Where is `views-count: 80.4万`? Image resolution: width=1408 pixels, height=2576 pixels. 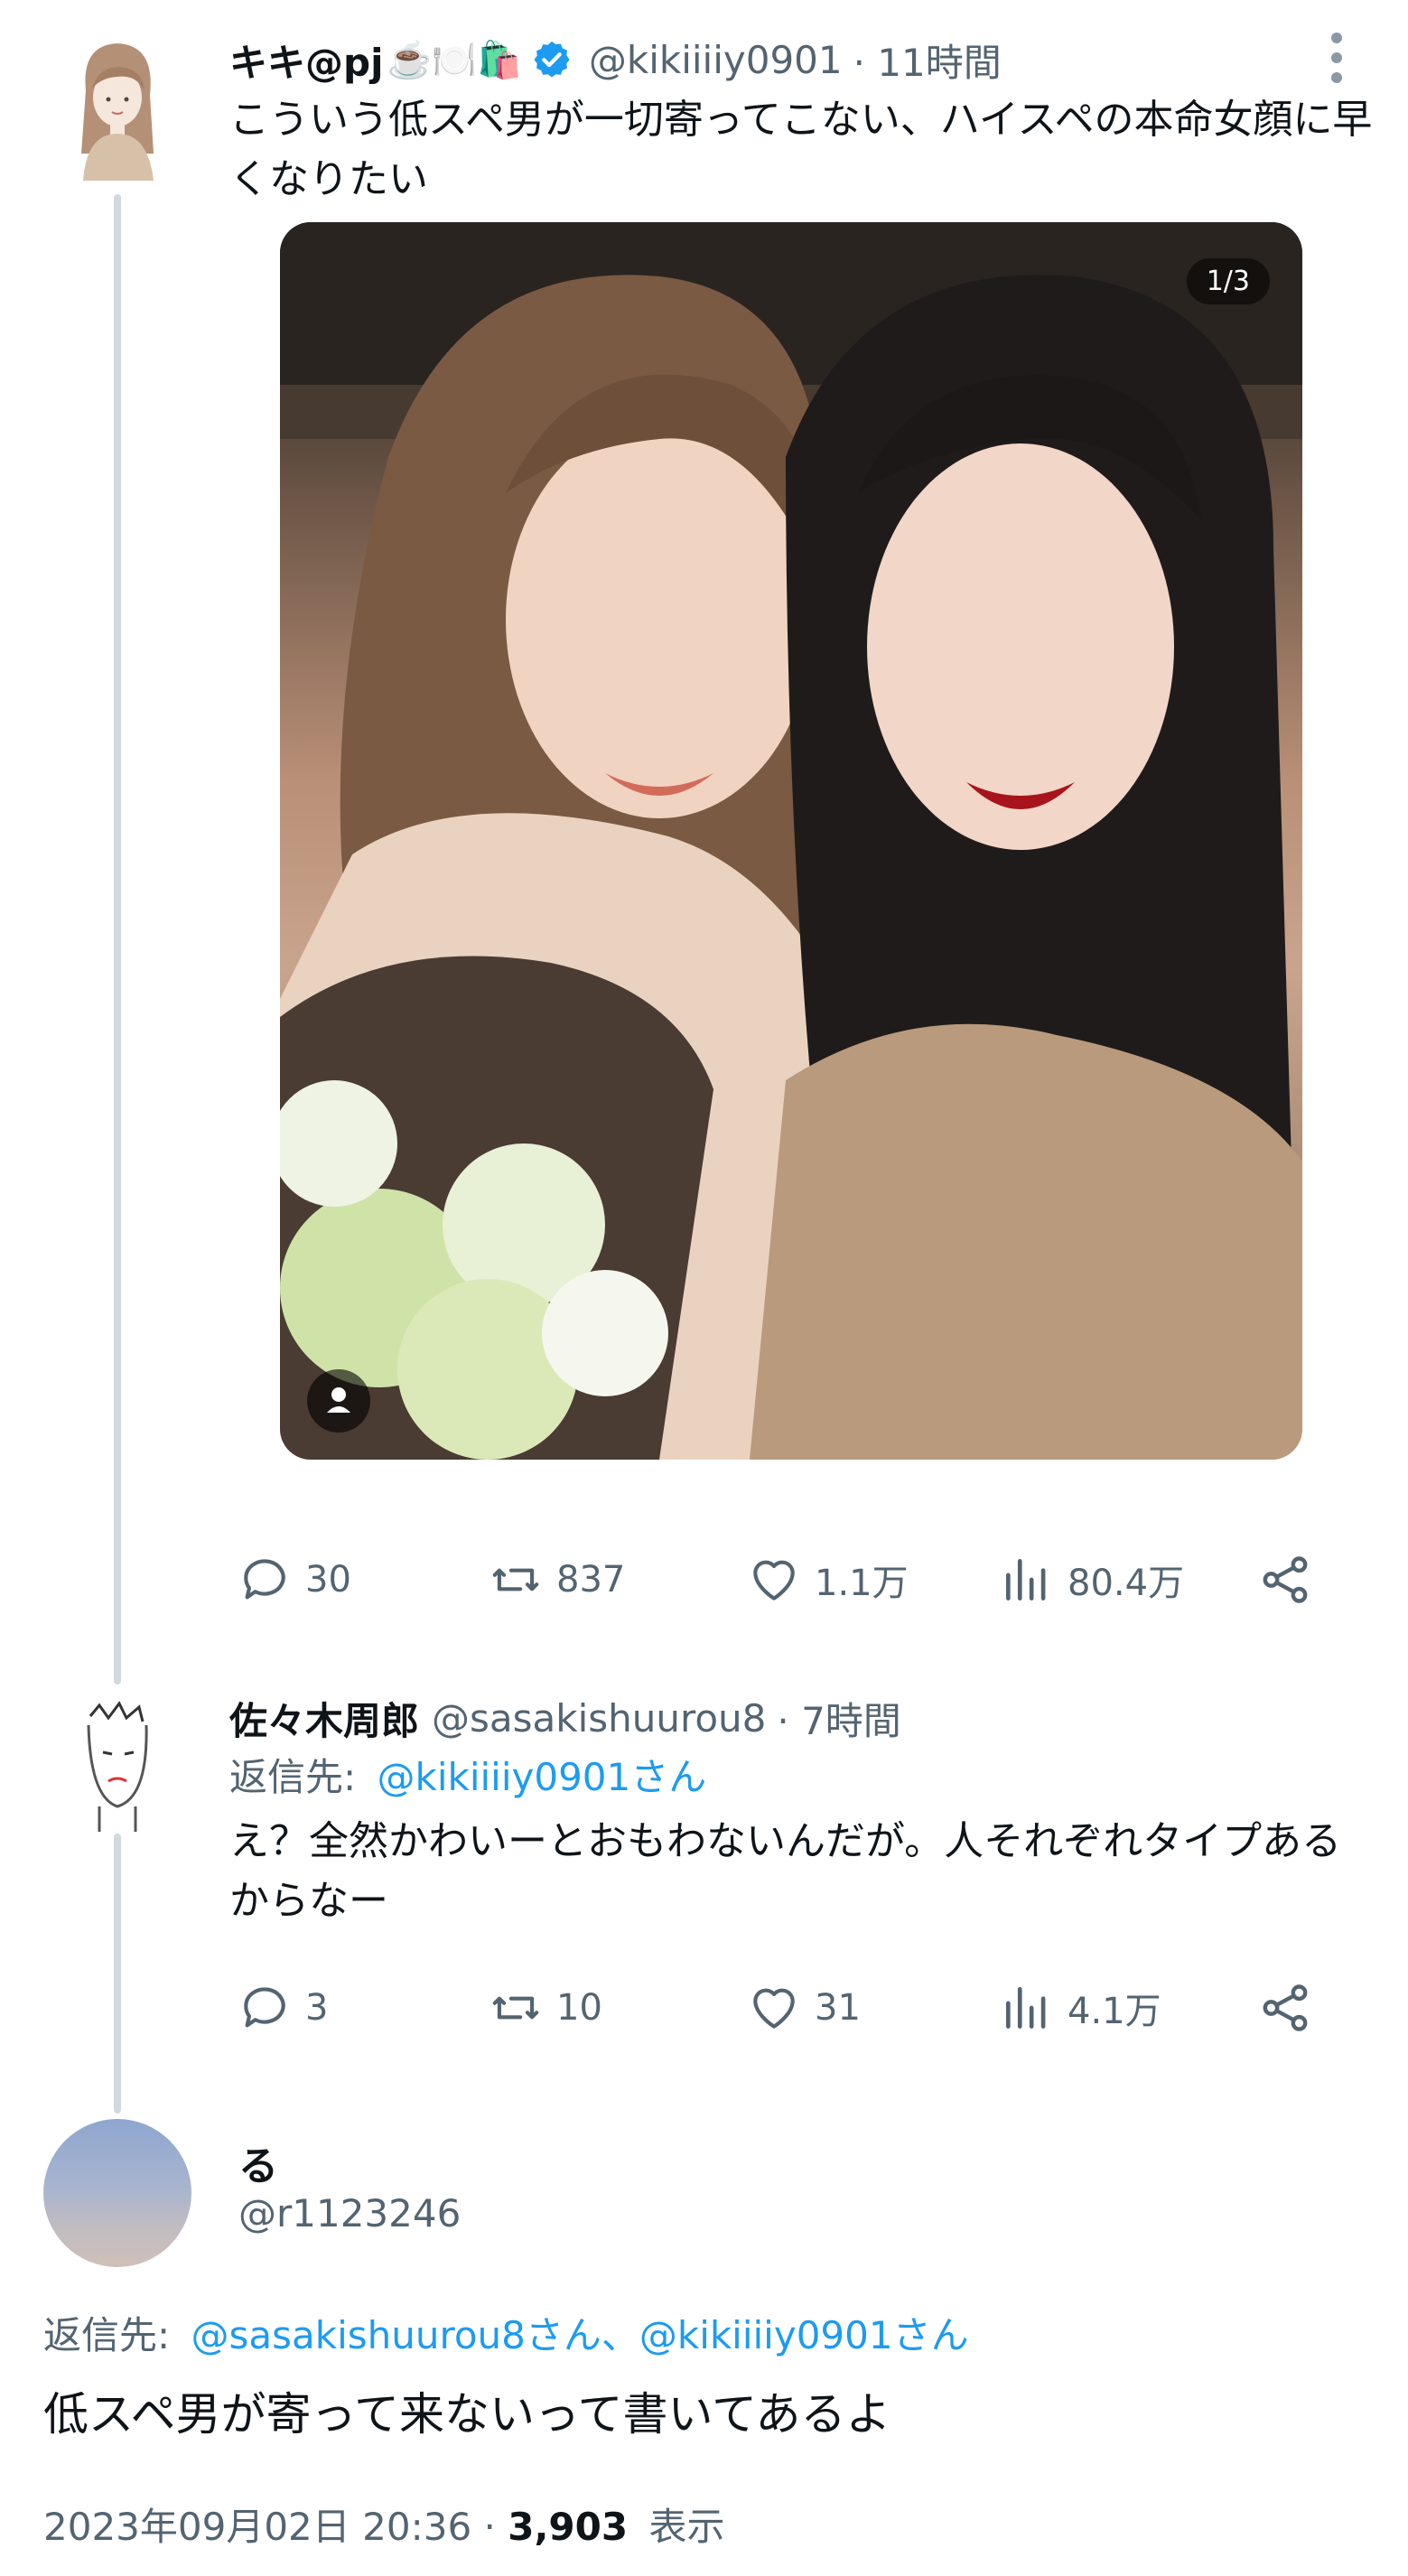 views-count: 80.4万 is located at coordinates (1126, 1583).